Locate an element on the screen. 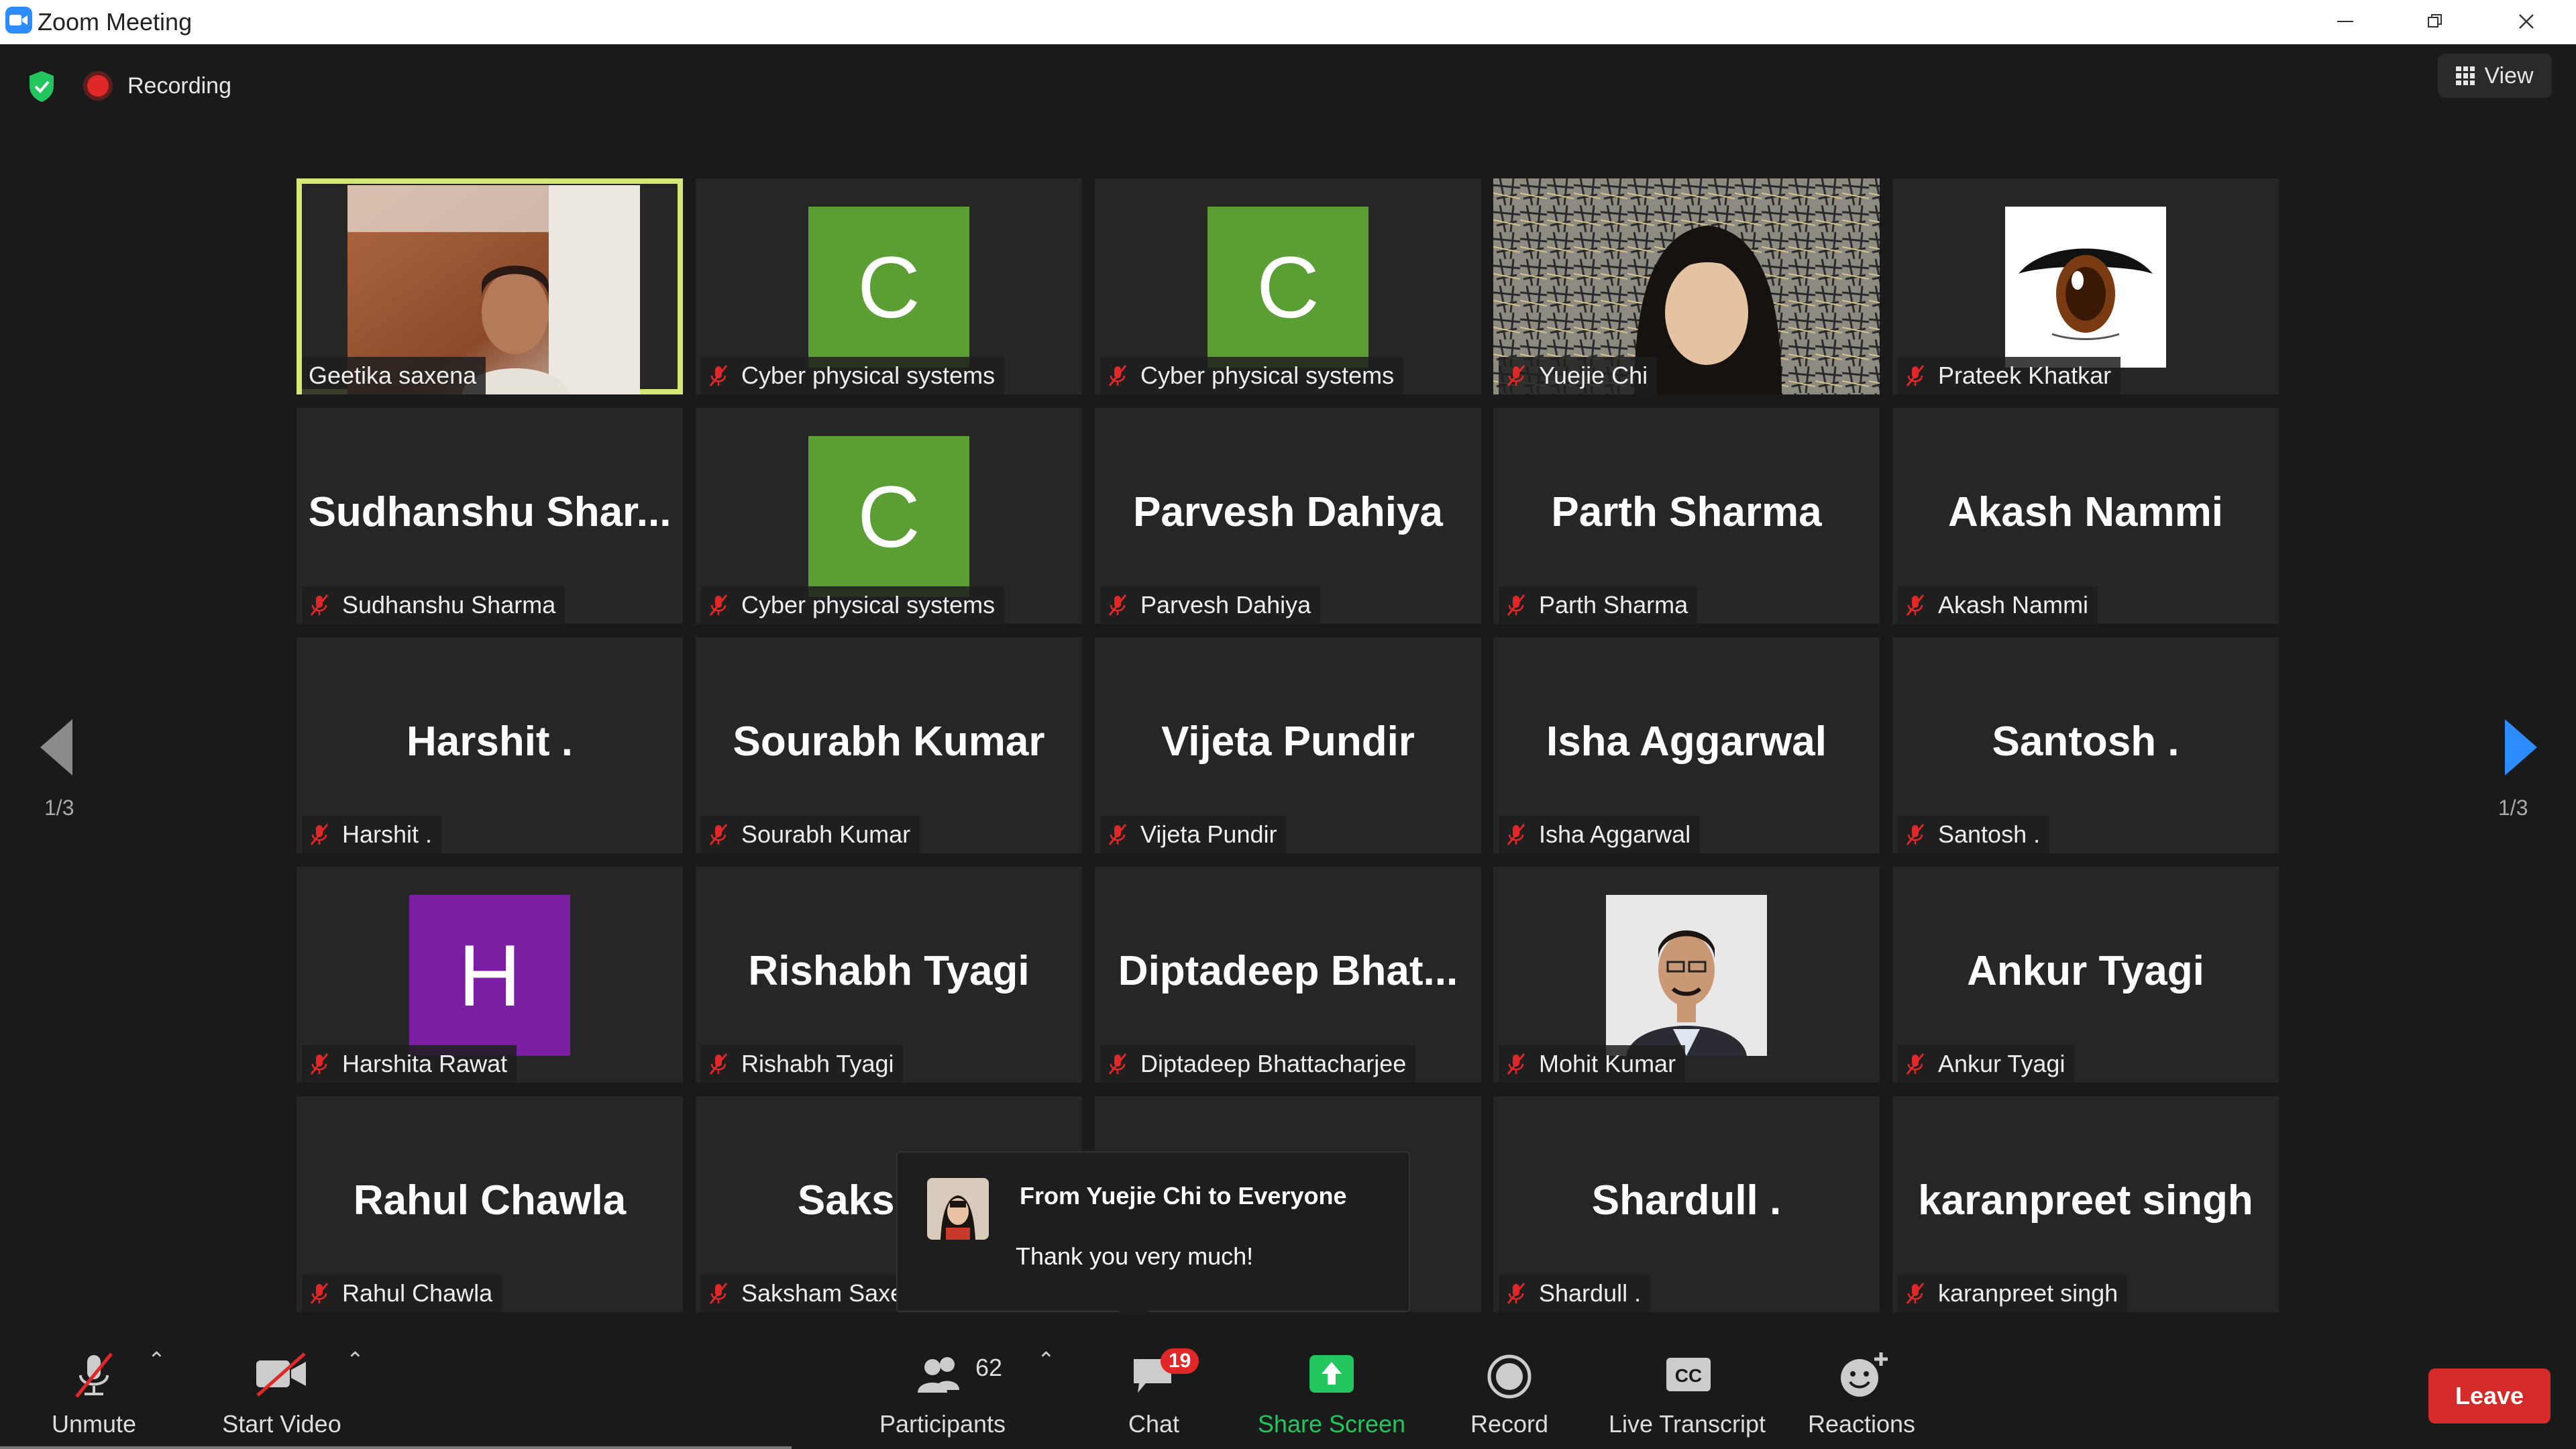 Image resolution: width=2576 pixels, height=1449 pixels. participant-tile: Parvesh Dahiya Parvesh Dahiya is located at coordinates (1288, 516).